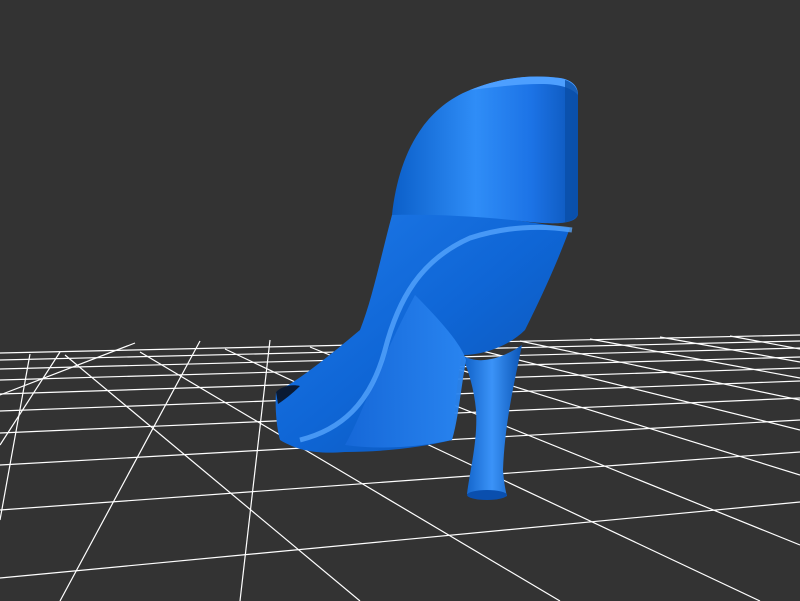 This screenshot has width=800, height=601. What do you see at coordinates (571, 151) in the screenshot?
I see `shaft-edge` at bounding box center [571, 151].